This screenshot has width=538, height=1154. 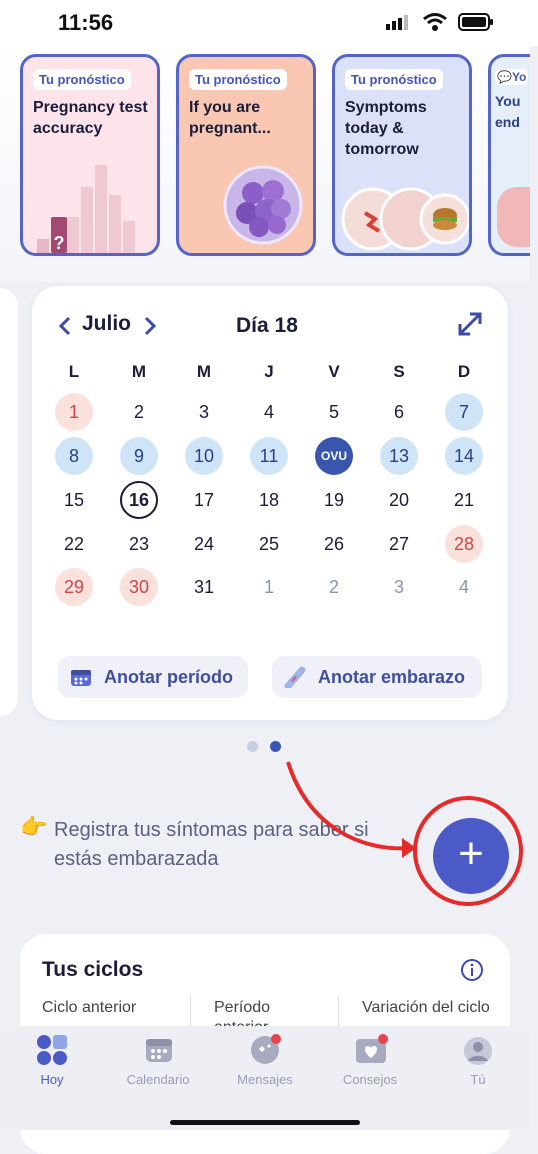 What do you see at coordinates (265, 1122) in the screenshot?
I see `home-indicator` at bounding box center [265, 1122].